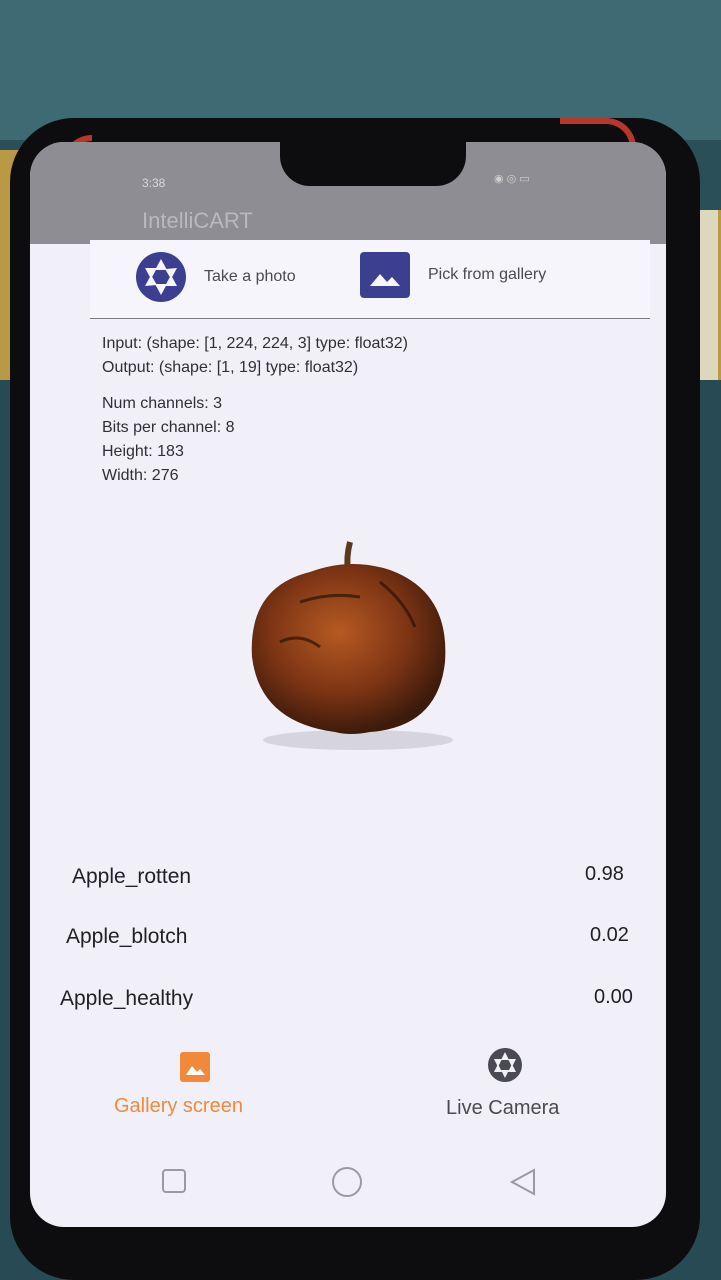 This screenshot has width=721, height=1280. I want to click on image-source-toolbar: Take a photo Pick from gallery, so click(370, 279).